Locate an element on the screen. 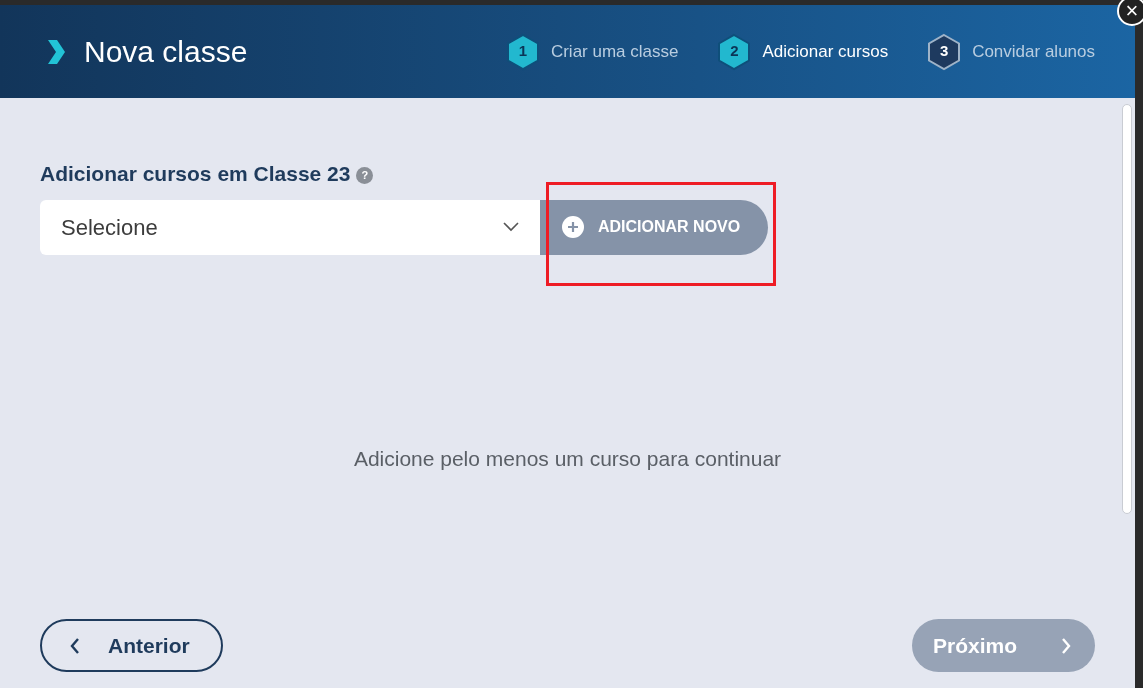  step-label: Convidar alunos is located at coordinates (1033, 51).